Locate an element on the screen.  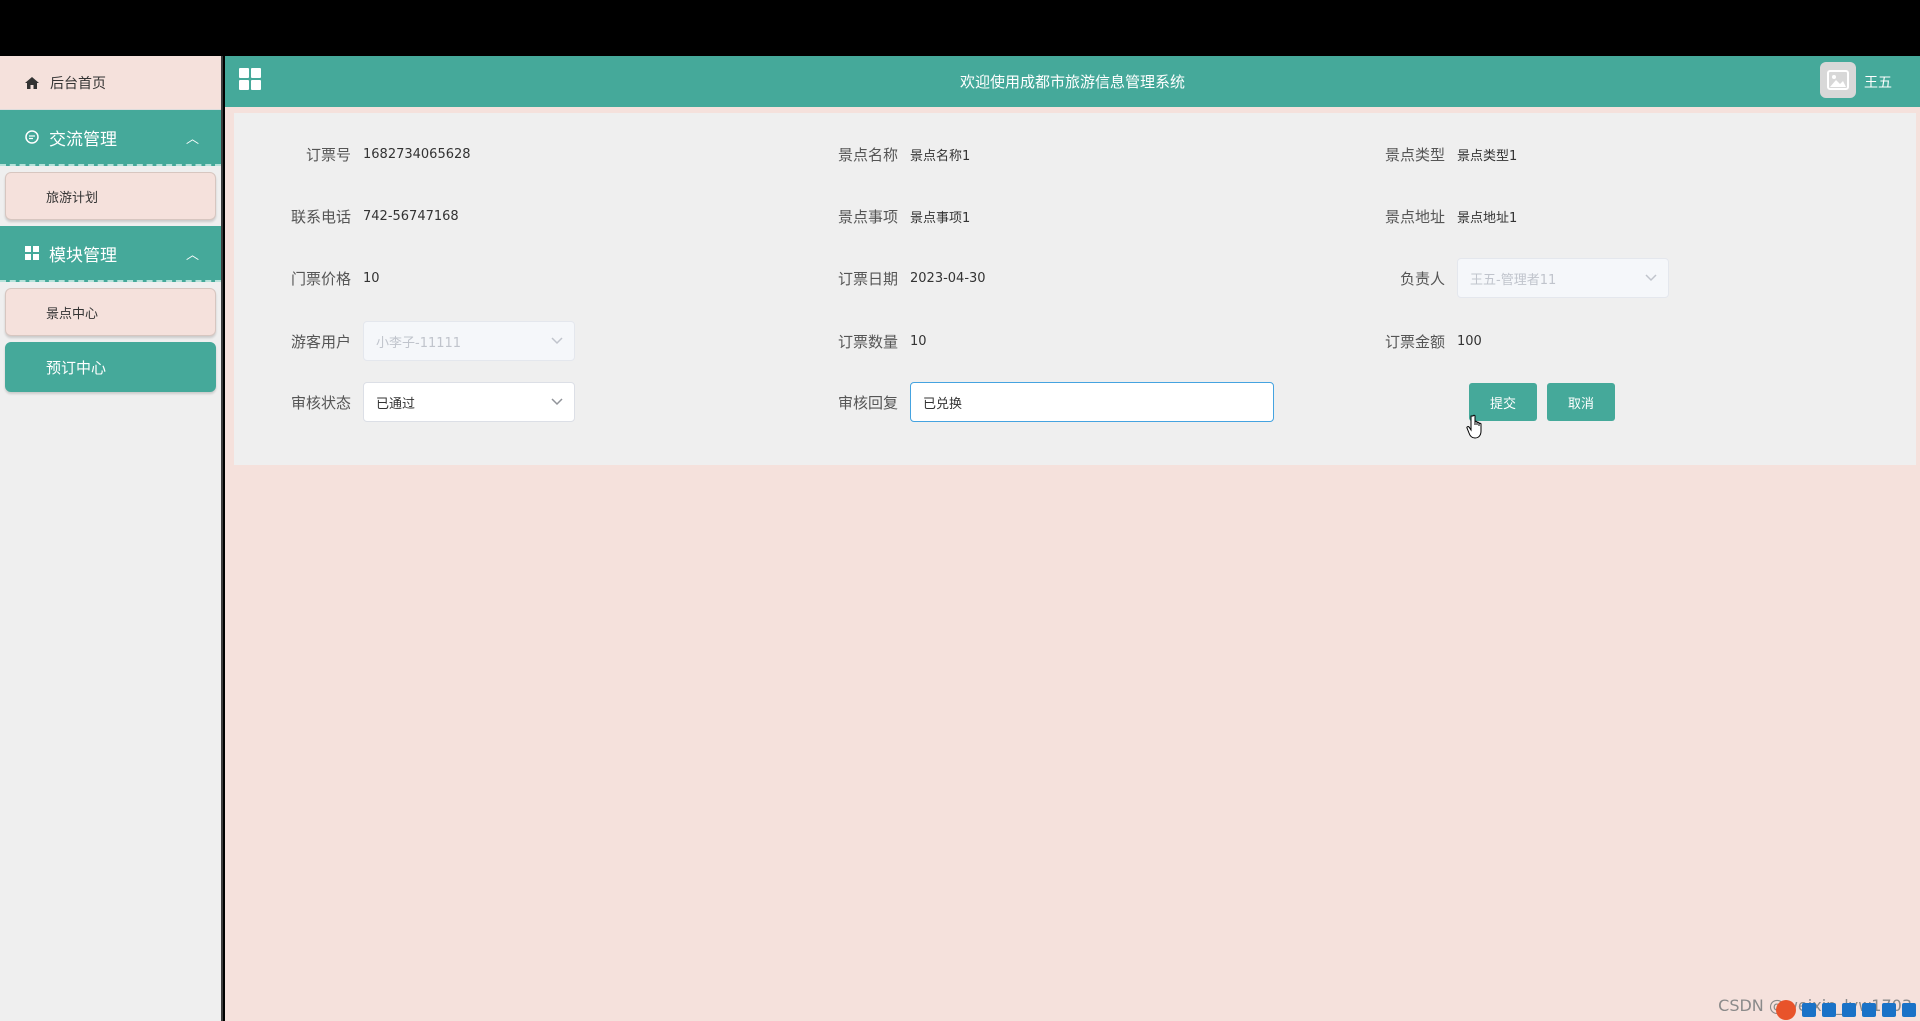
field-review-status: 审核状态 已通过 is located at coordinates (429, 402).